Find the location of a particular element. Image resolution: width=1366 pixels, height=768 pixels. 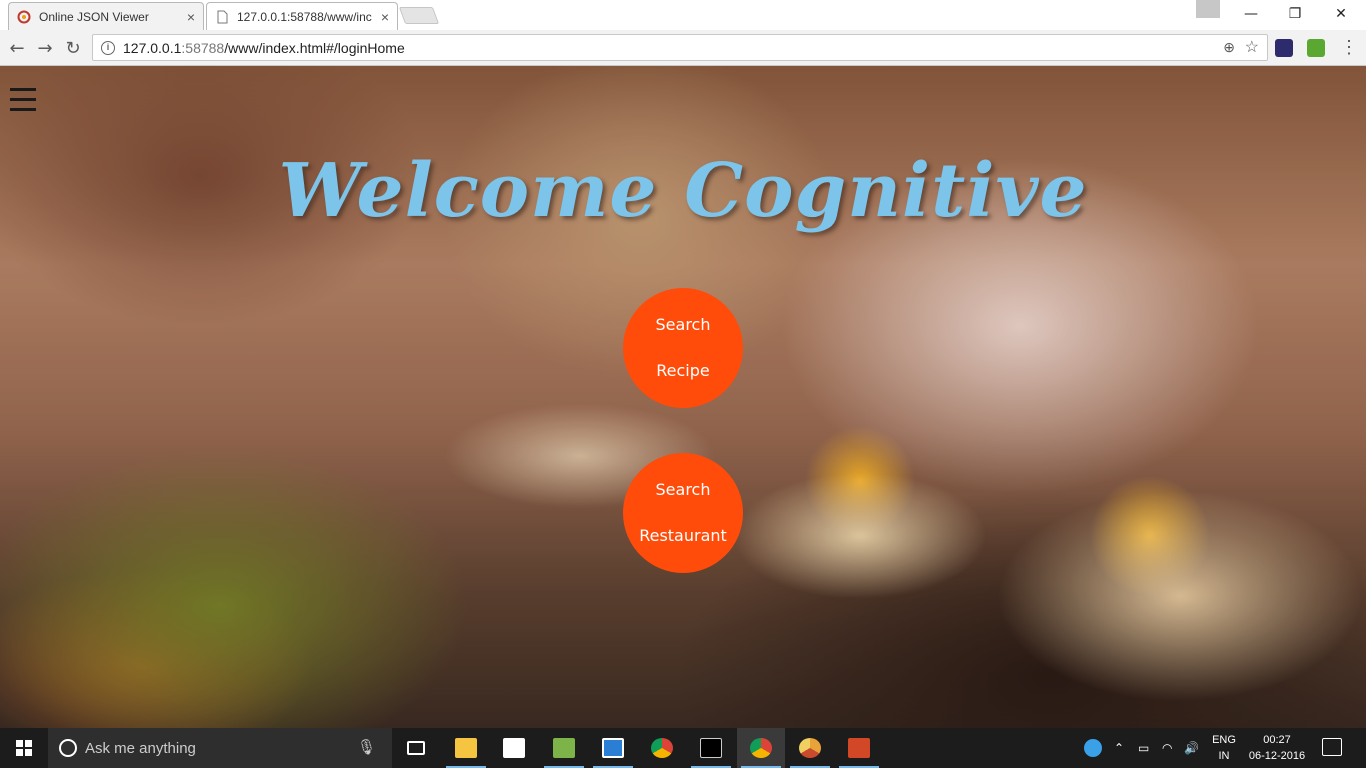

file-explorer-icon is located at coordinates (466, 748).